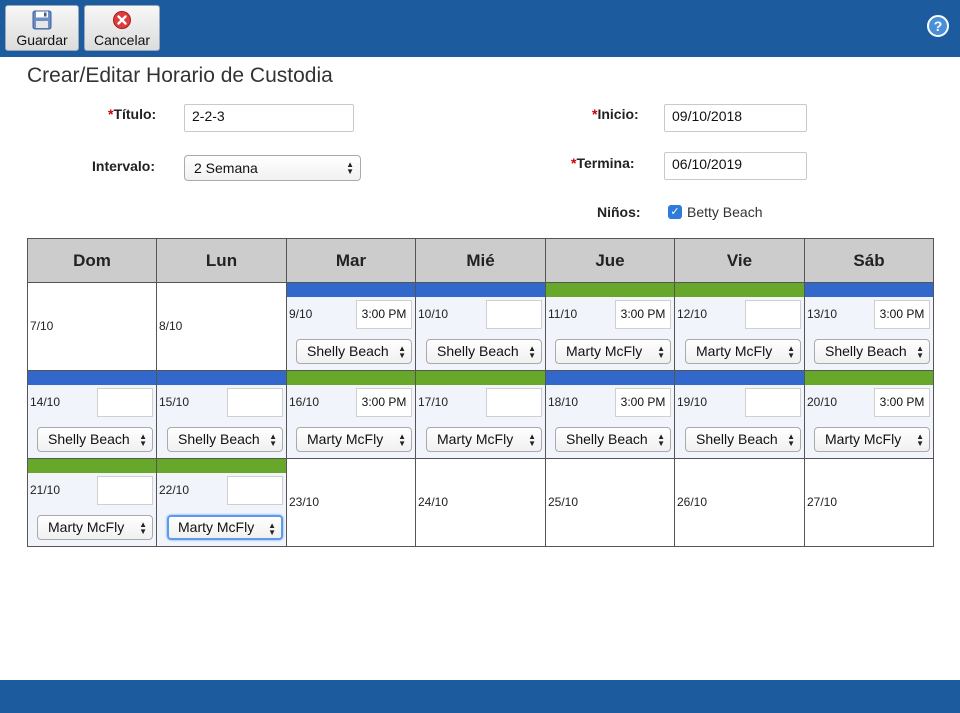  What do you see at coordinates (122, 40) in the screenshot?
I see `cancel-button-label: Cancelar` at bounding box center [122, 40].